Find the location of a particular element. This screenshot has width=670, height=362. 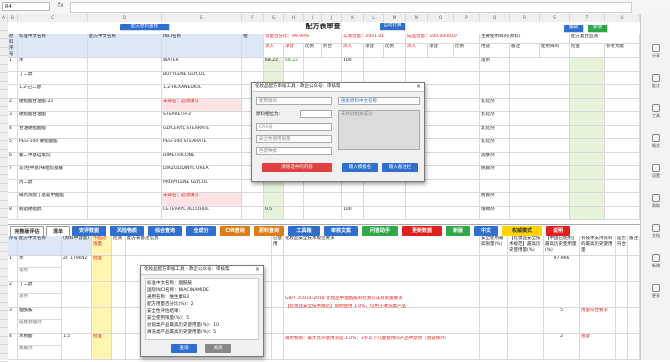

column-header-cell: M is located at coordinates (395, 18).